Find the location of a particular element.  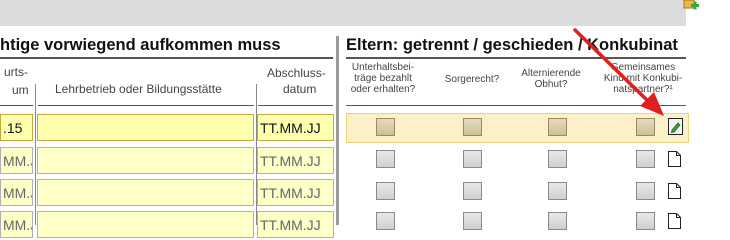

header-sorgerecht: Sorgerecht? is located at coordinates (472, 79).